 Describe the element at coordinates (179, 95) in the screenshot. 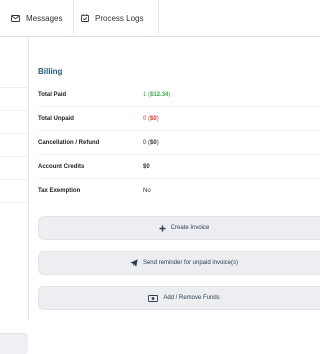

I see `billing-row-total-paid: Total Paid 1 ($12.34)` at that location.